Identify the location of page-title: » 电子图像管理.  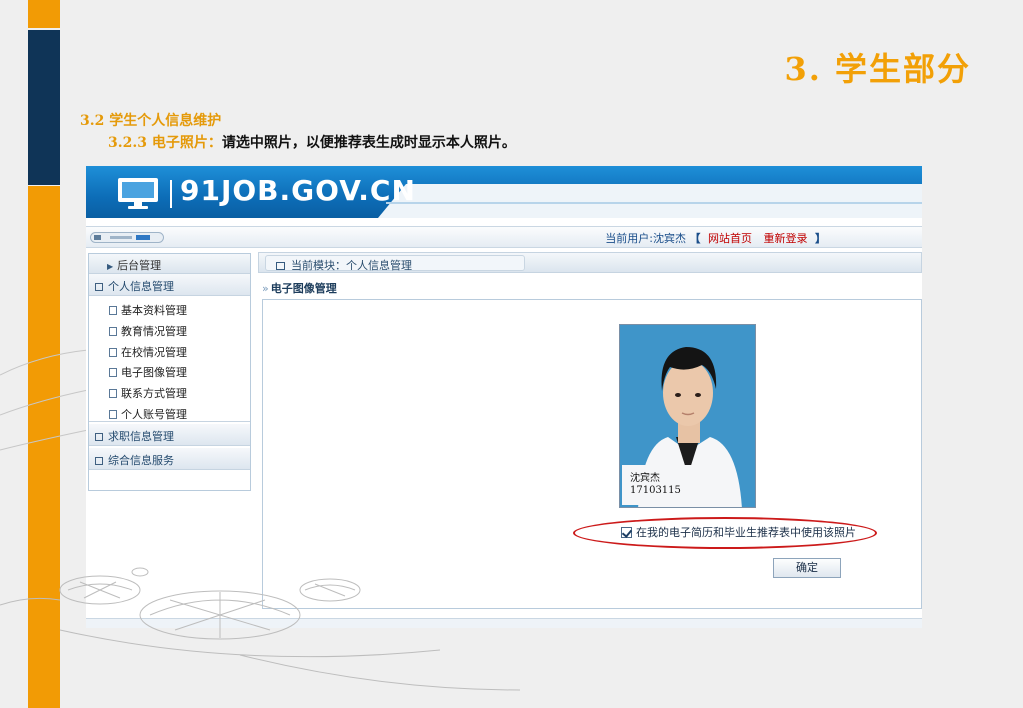
(299, 288).